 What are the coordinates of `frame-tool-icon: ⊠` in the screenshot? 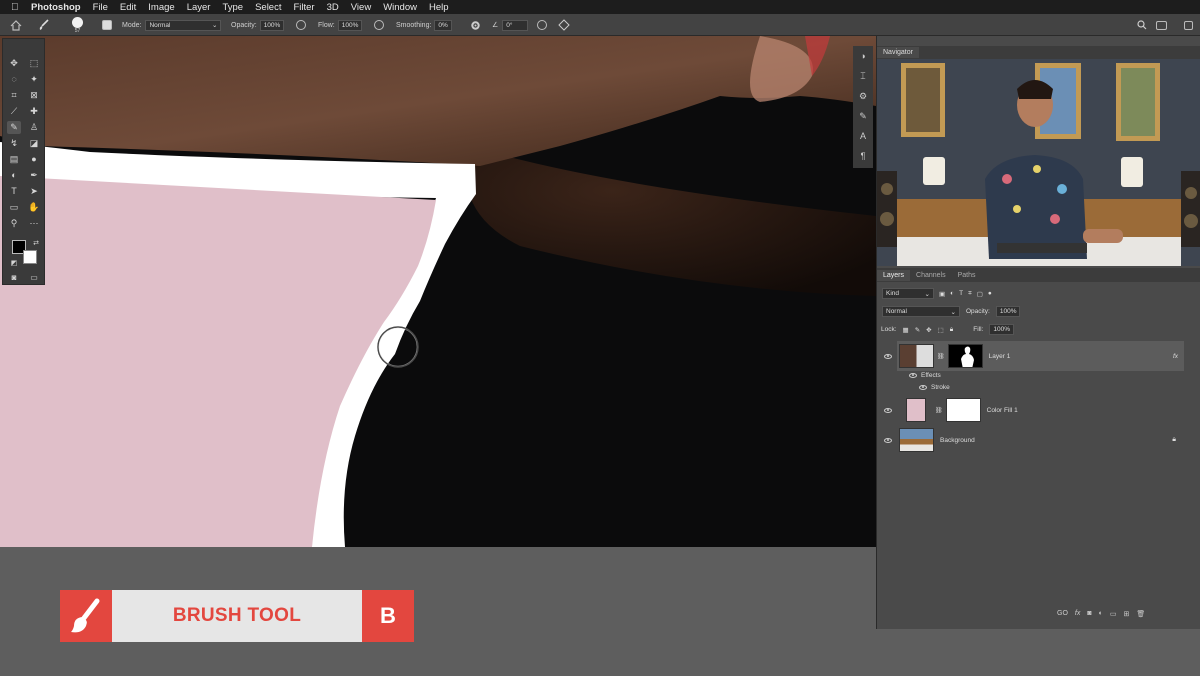 It's located at (34, 95).